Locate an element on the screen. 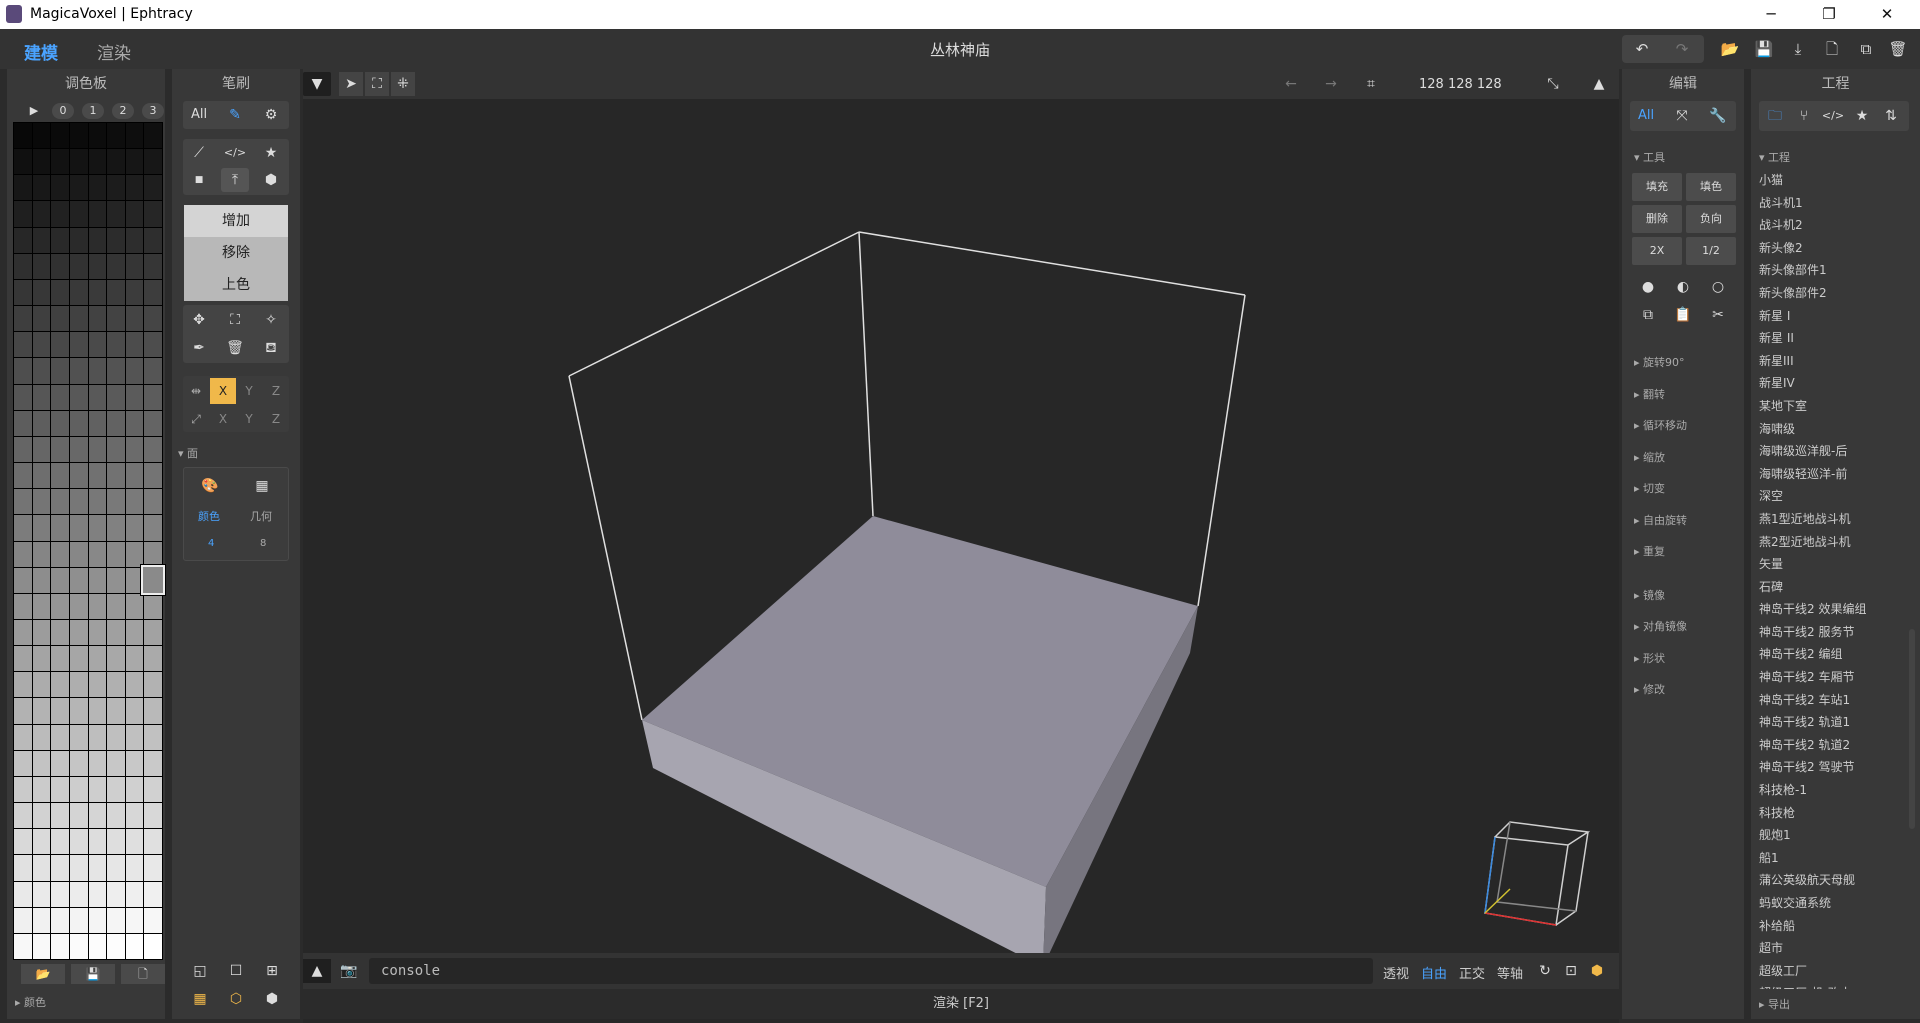 The width and height of the screenshot is (1920, 1023). copy-file-icon: ⧉ is located at coordinates (1866, 49).